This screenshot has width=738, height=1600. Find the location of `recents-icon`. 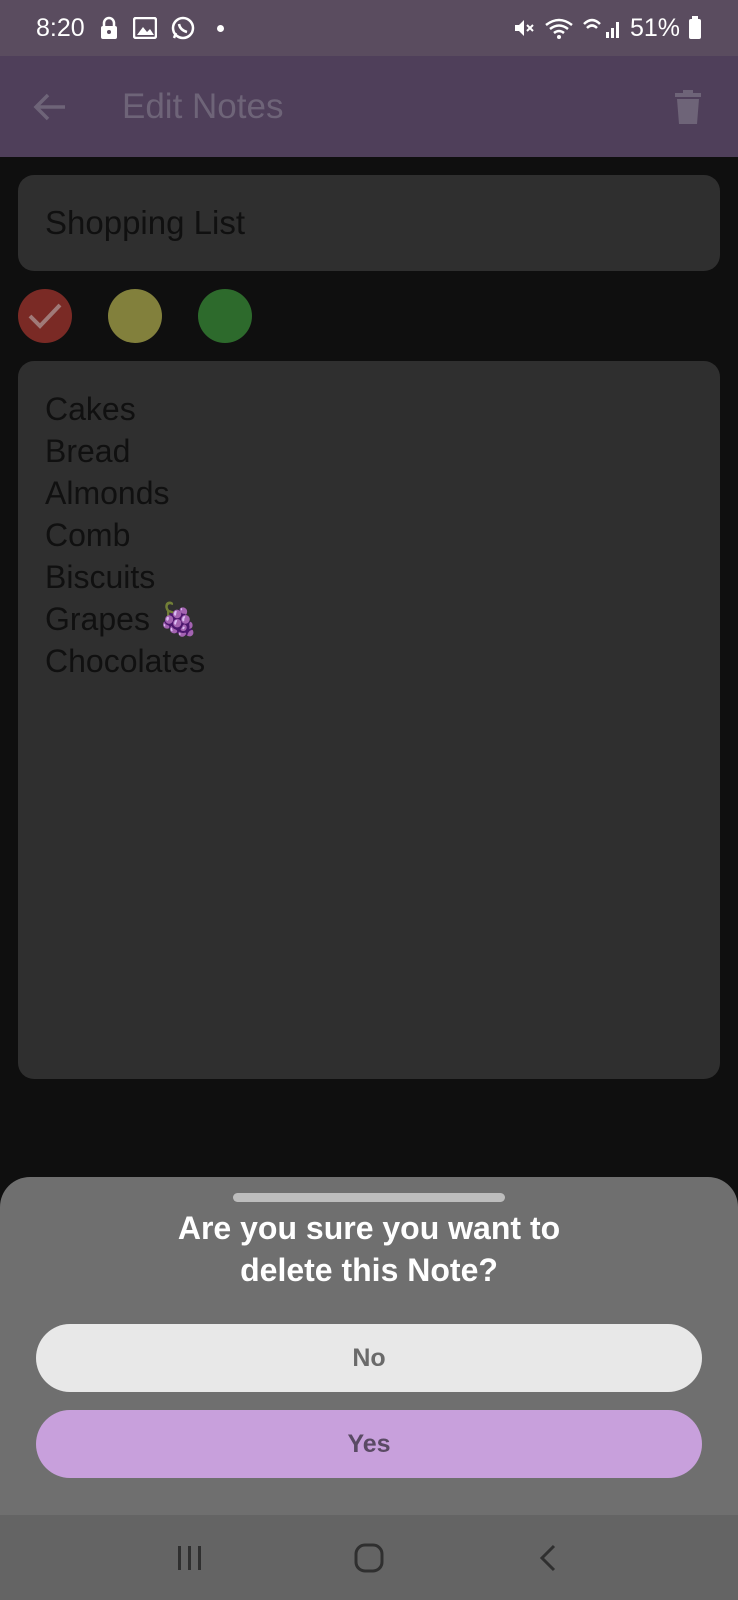

recents-icon is located at coordinates (189, 1557).